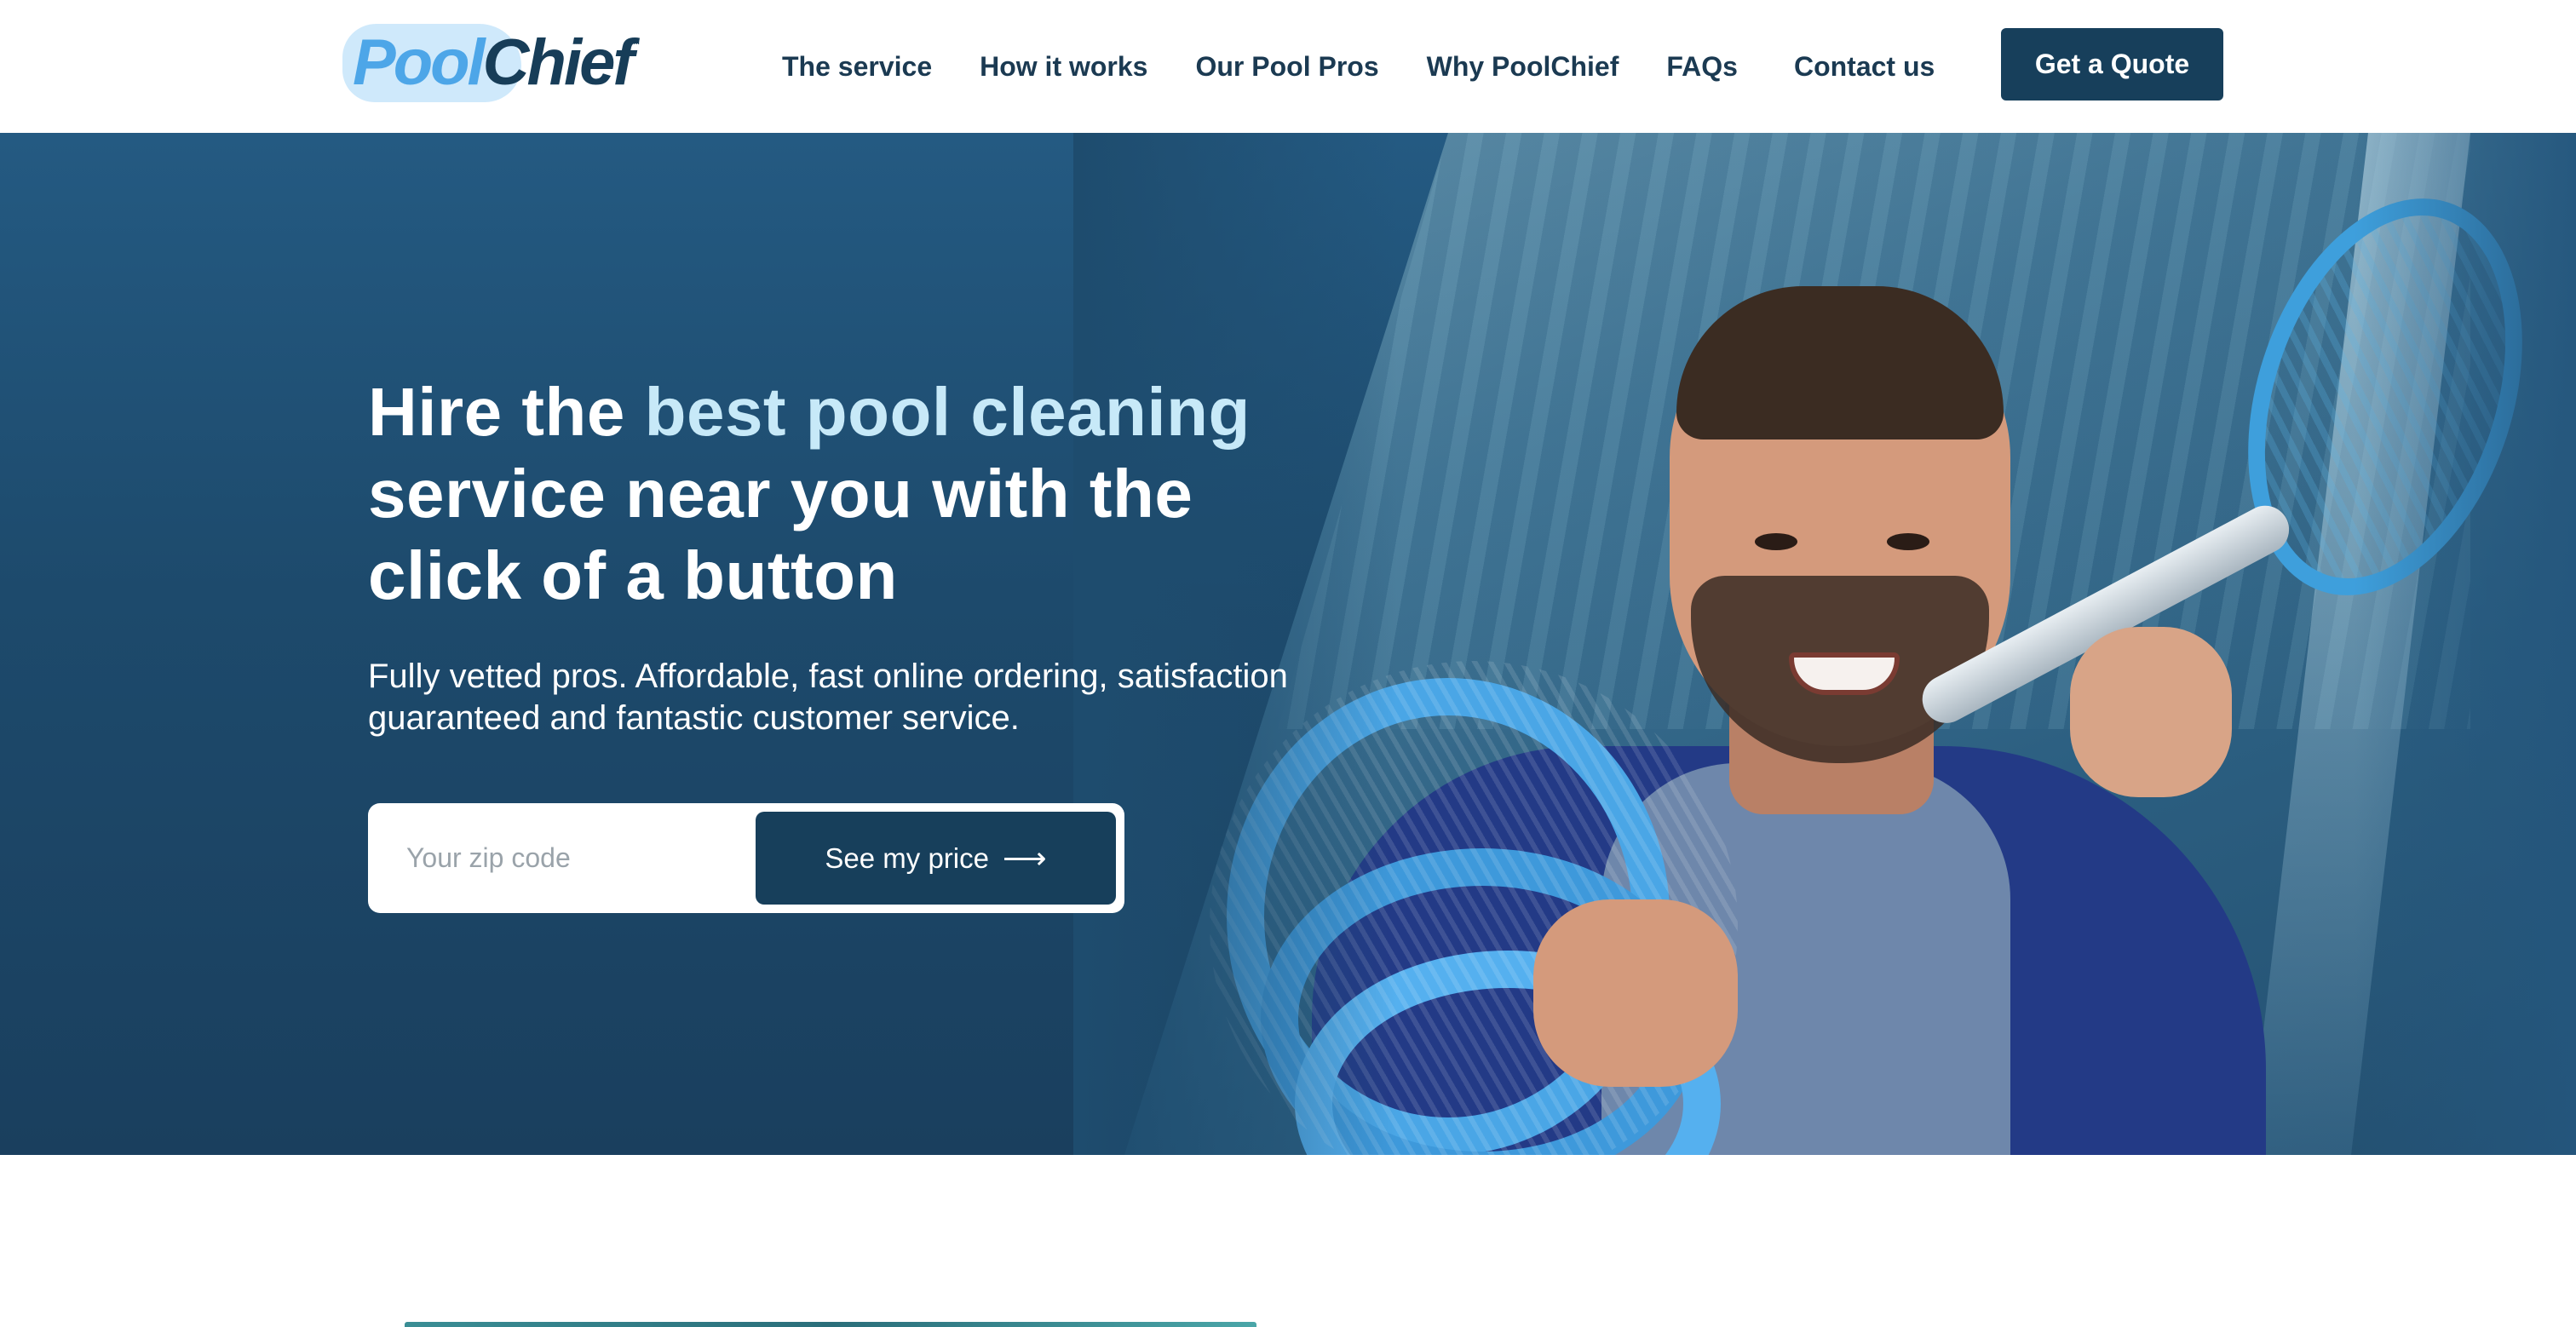 This screenshot has height=1327, width=2576. I want to click on nav-item-the-service: The service, so click(857, 67).